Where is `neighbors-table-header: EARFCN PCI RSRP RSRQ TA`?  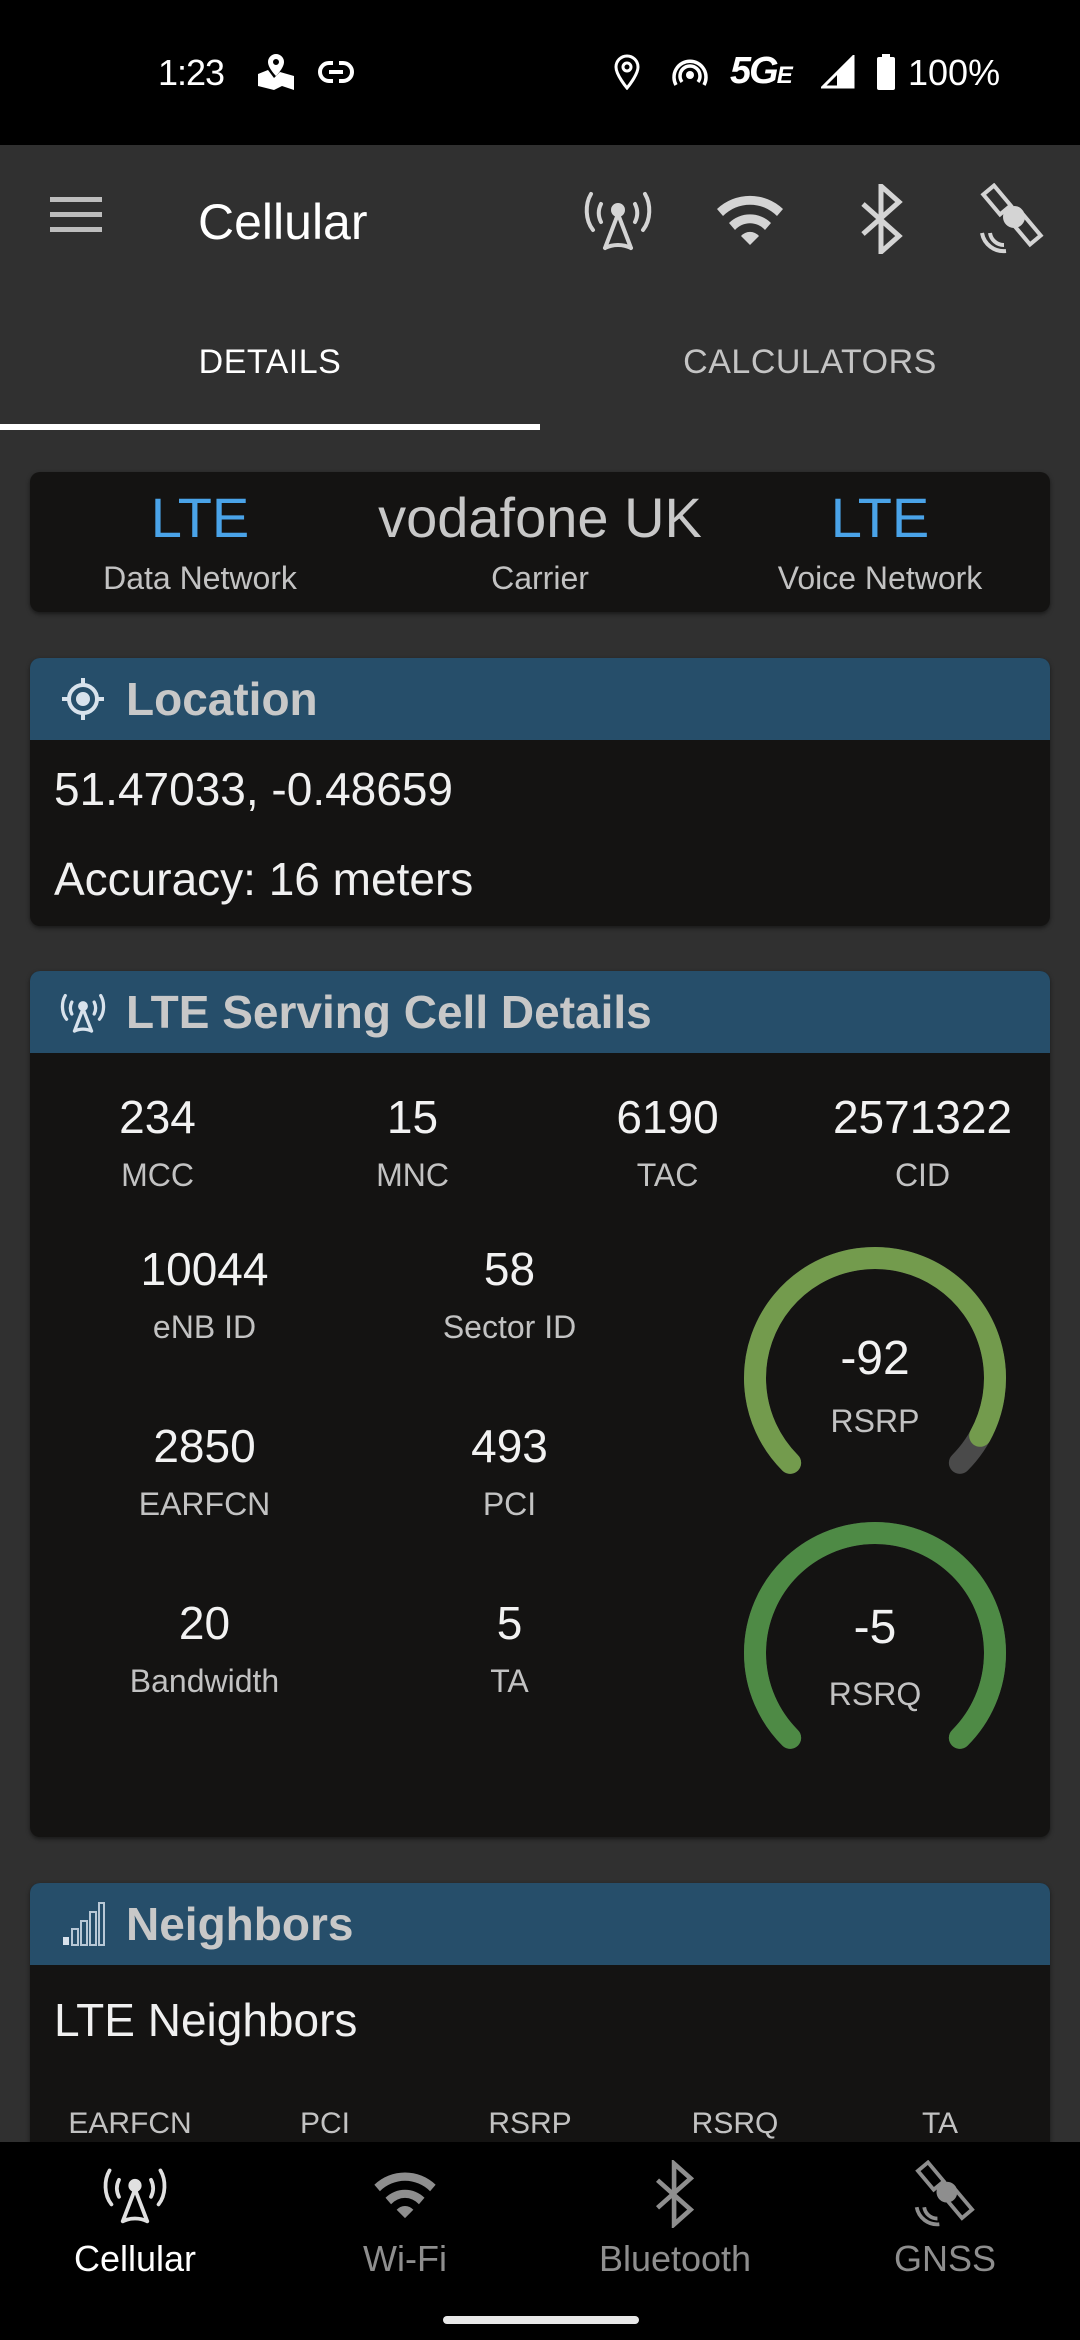
neighbors-table-header: EARFCN PCI RSRP RSRQ TA is located at coordinates (540, 2124).